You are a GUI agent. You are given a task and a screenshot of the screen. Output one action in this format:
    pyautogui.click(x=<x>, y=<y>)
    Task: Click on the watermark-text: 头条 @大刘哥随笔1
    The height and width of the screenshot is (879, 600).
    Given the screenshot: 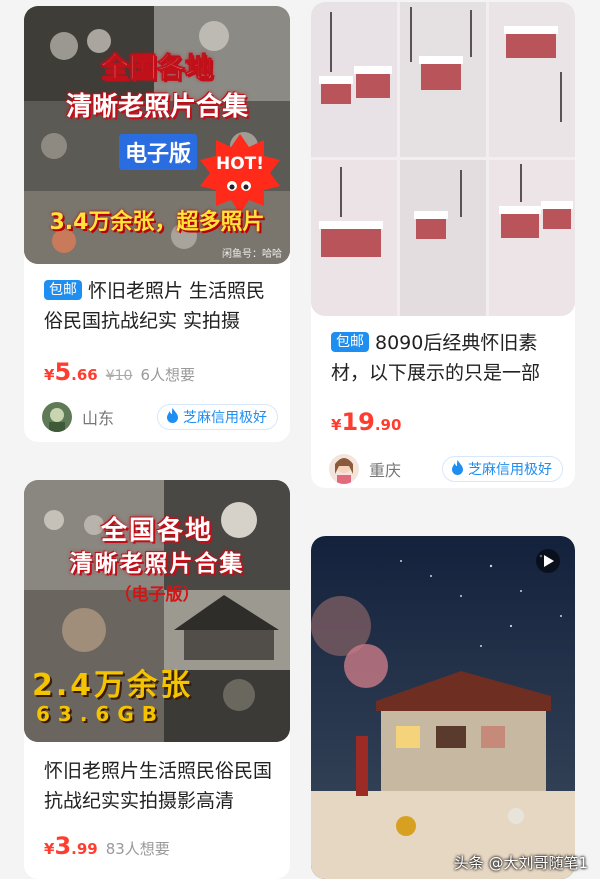 What is the action you would take?
    pyautogui.click(x=520, y=863)
    